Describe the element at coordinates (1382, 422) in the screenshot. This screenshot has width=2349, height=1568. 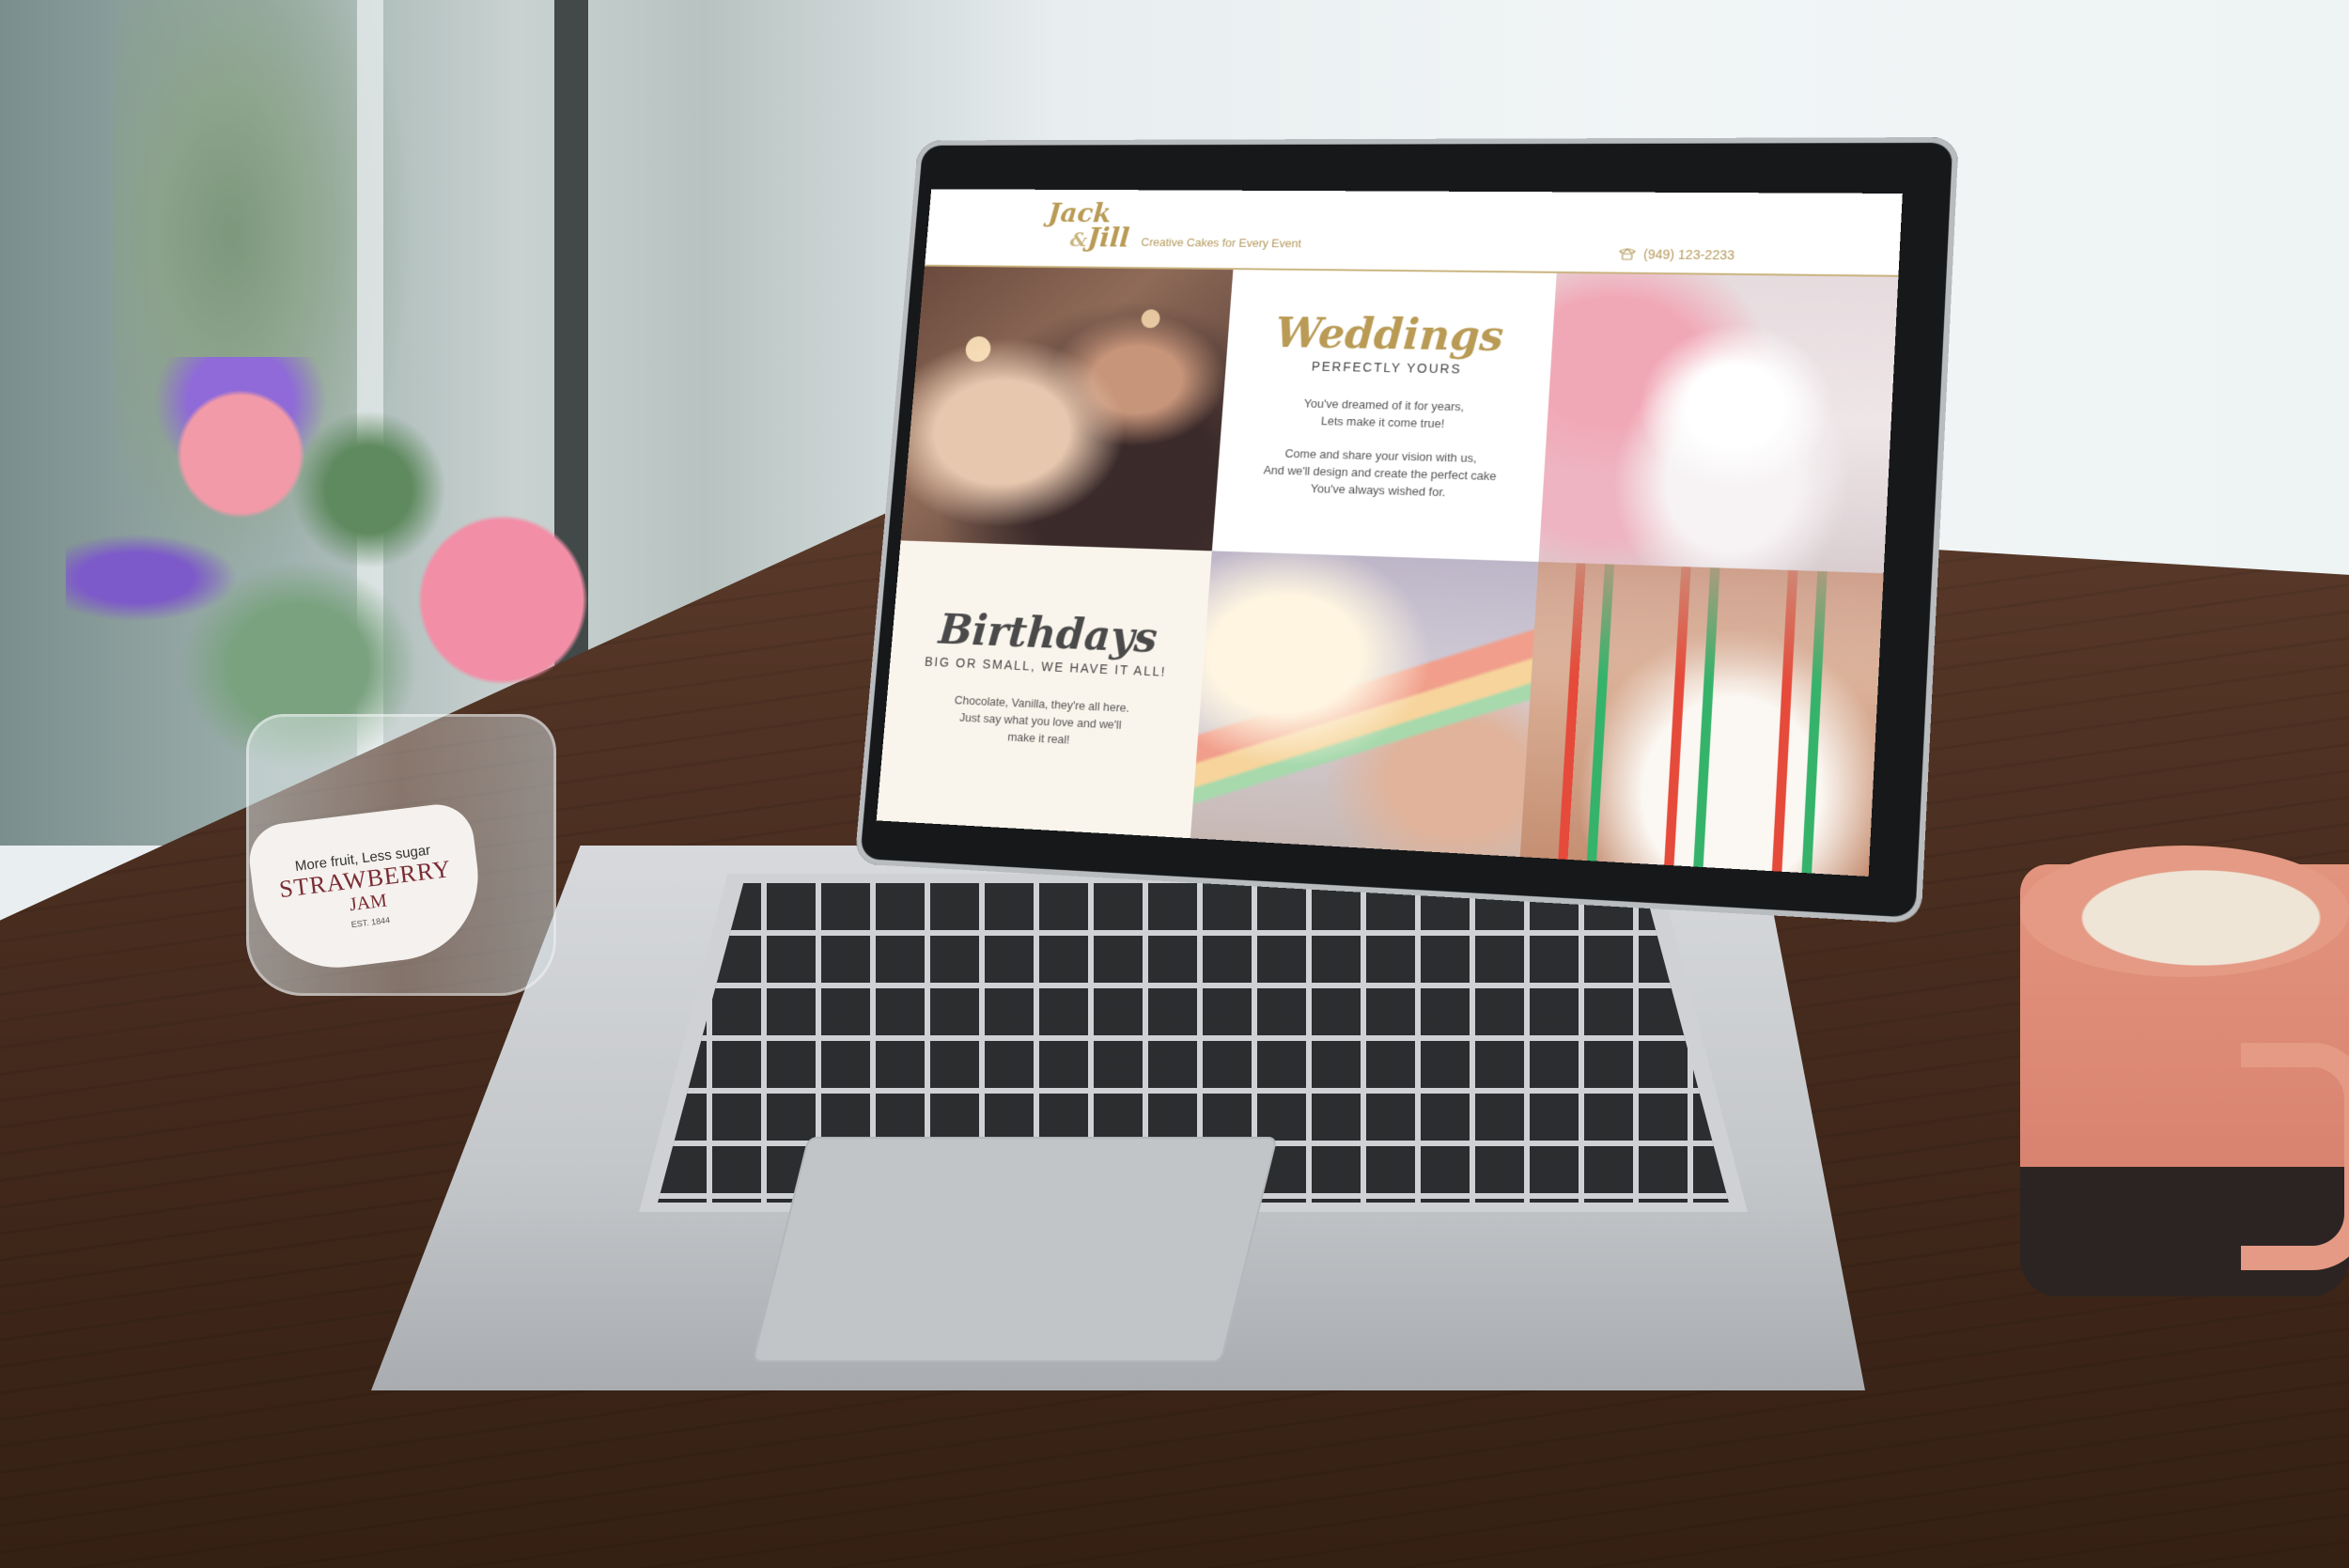
I see `weddings-line: Lets make it come true!` at that location.